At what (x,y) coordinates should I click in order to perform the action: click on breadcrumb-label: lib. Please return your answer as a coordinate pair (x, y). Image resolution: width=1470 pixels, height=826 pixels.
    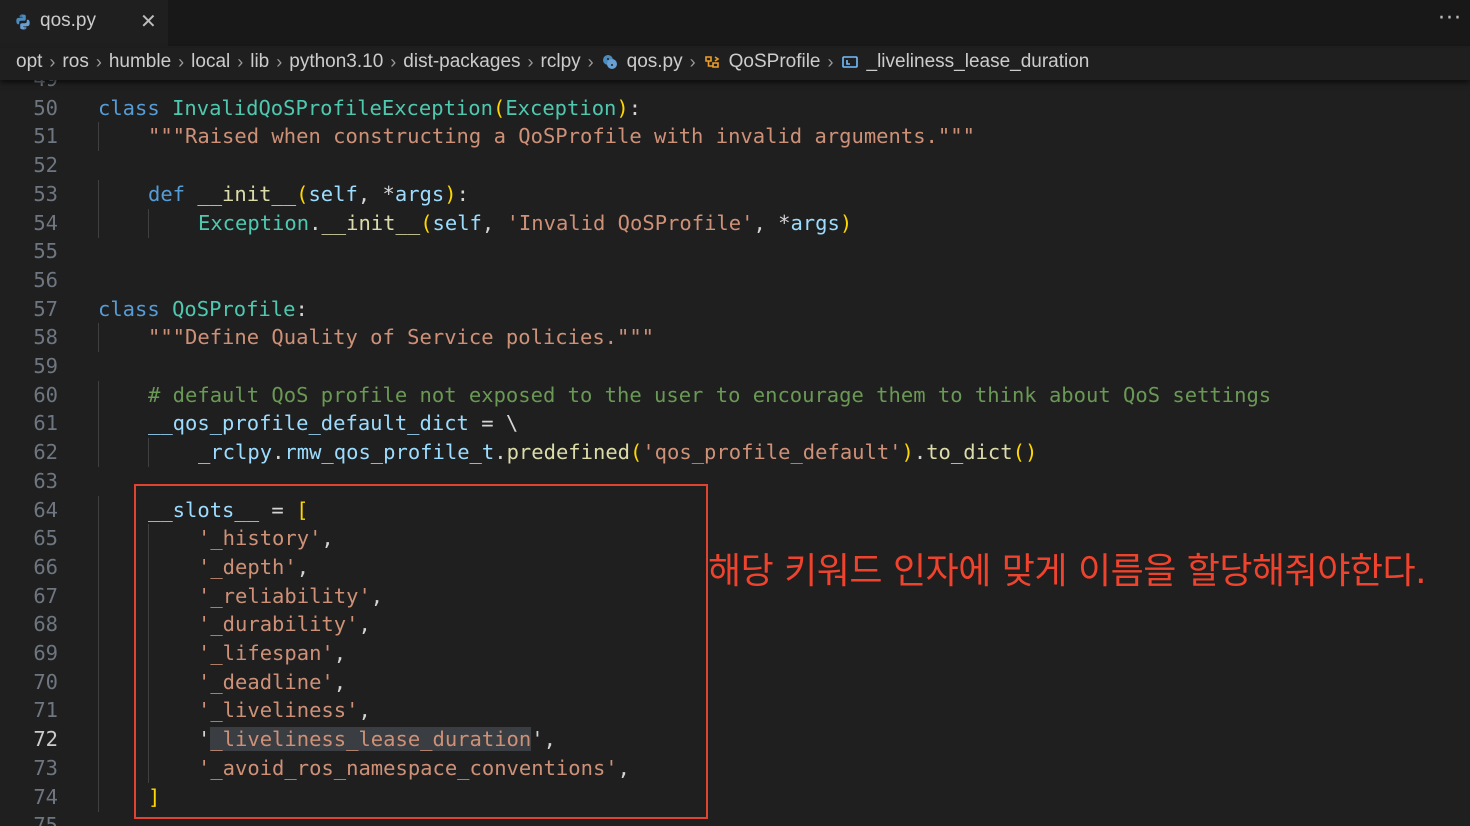
    Looking at the image, I should click on (260, 61).